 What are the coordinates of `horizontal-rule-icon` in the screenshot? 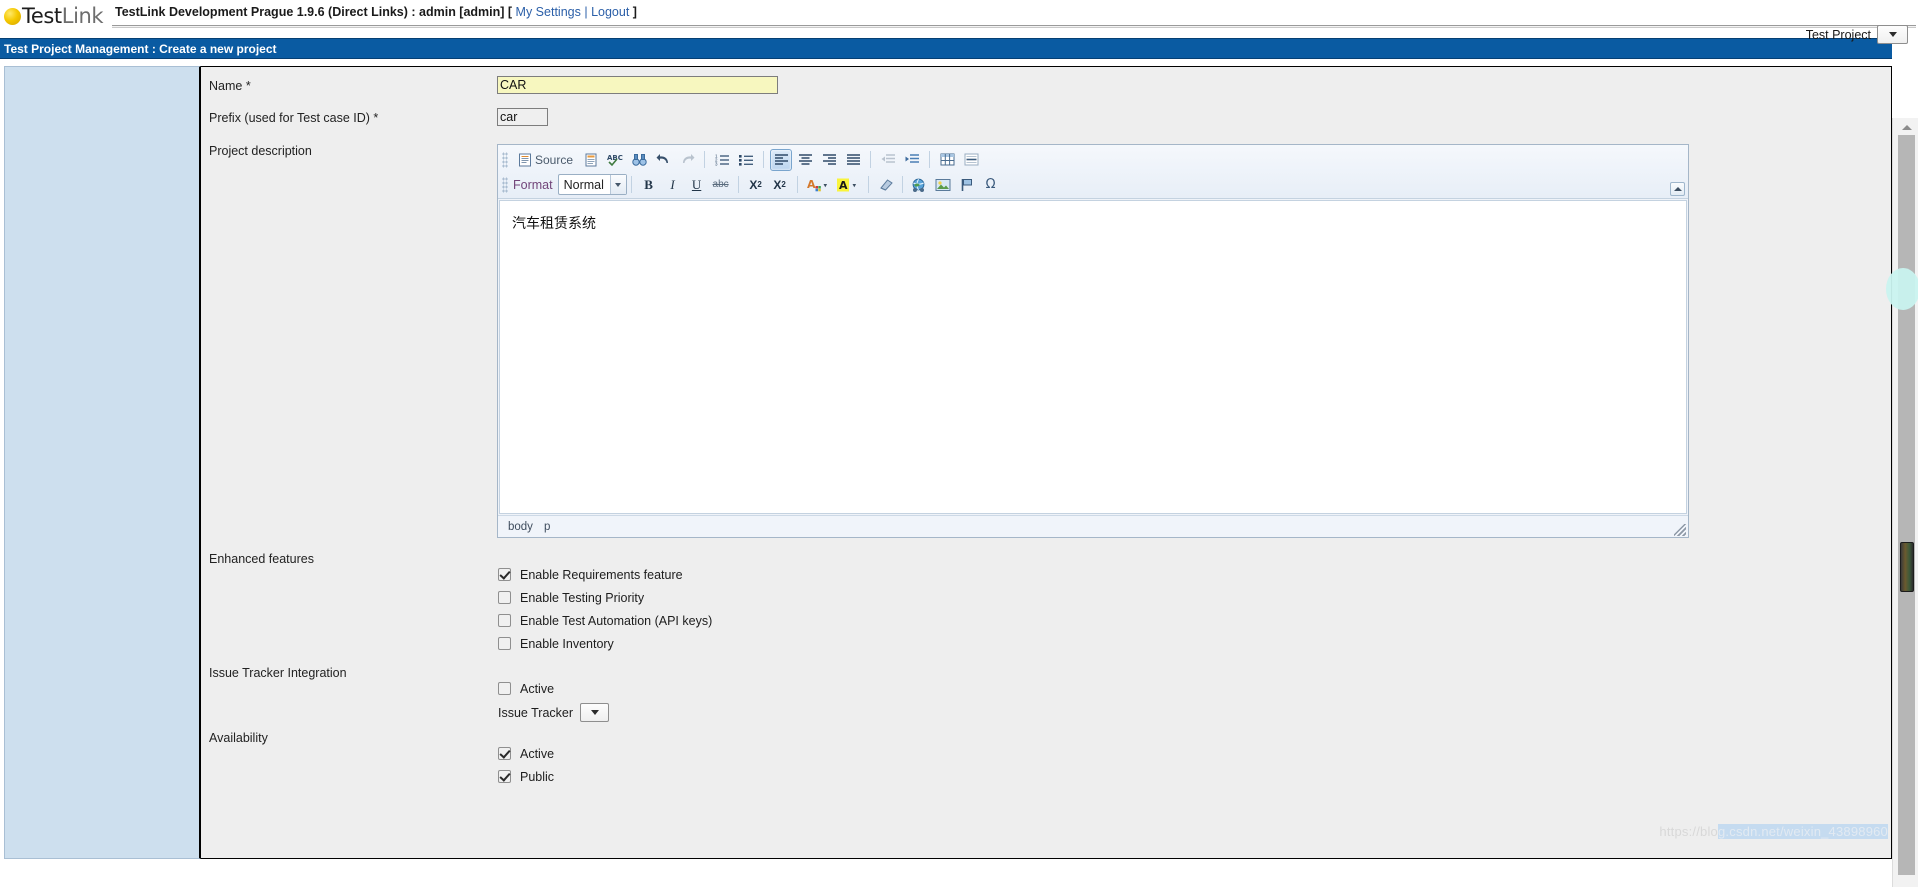 It's located at (971, 160).